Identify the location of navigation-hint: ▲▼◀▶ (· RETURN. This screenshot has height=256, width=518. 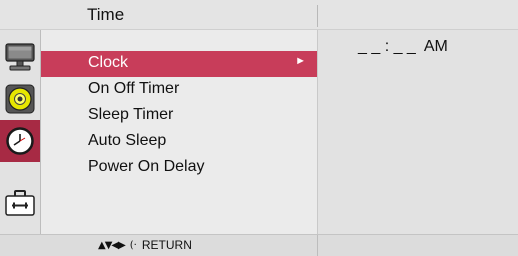
(145, 245).